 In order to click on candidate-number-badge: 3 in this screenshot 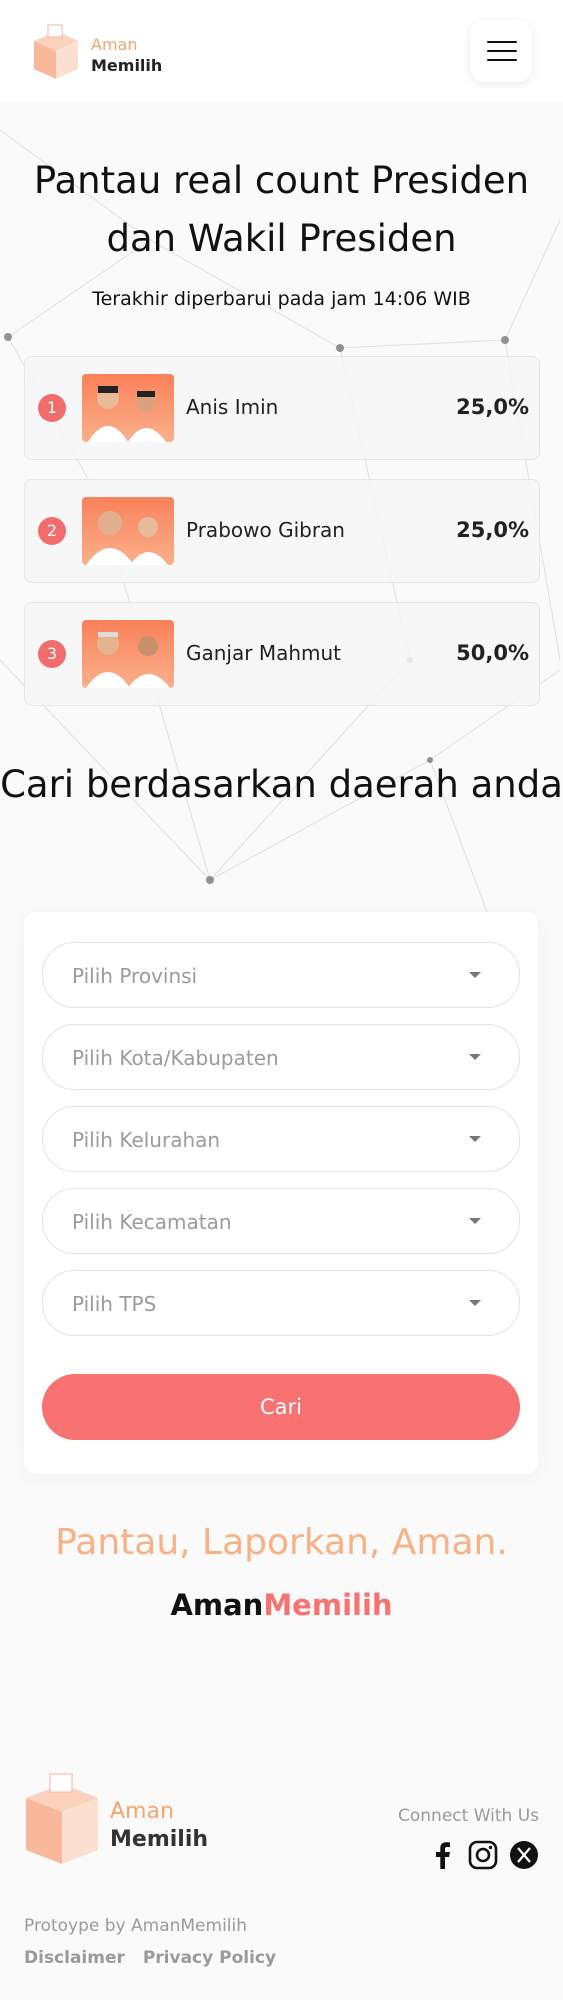, I will do `click(52, 654)`.